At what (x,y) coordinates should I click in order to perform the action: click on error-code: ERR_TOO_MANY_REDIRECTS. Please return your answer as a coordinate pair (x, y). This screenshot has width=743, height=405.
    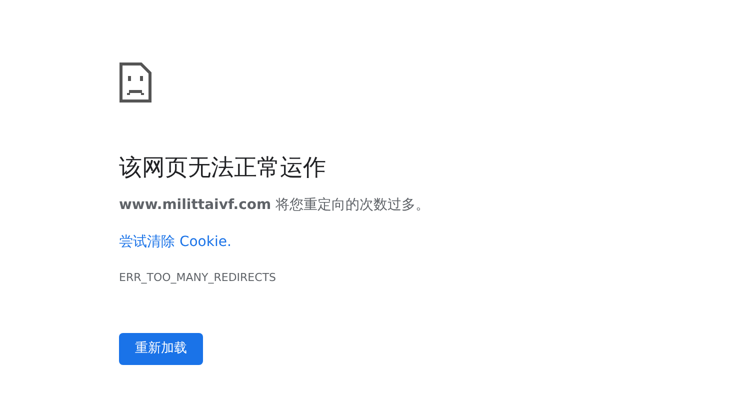
    Looking at the image, I should click on (197, 278).